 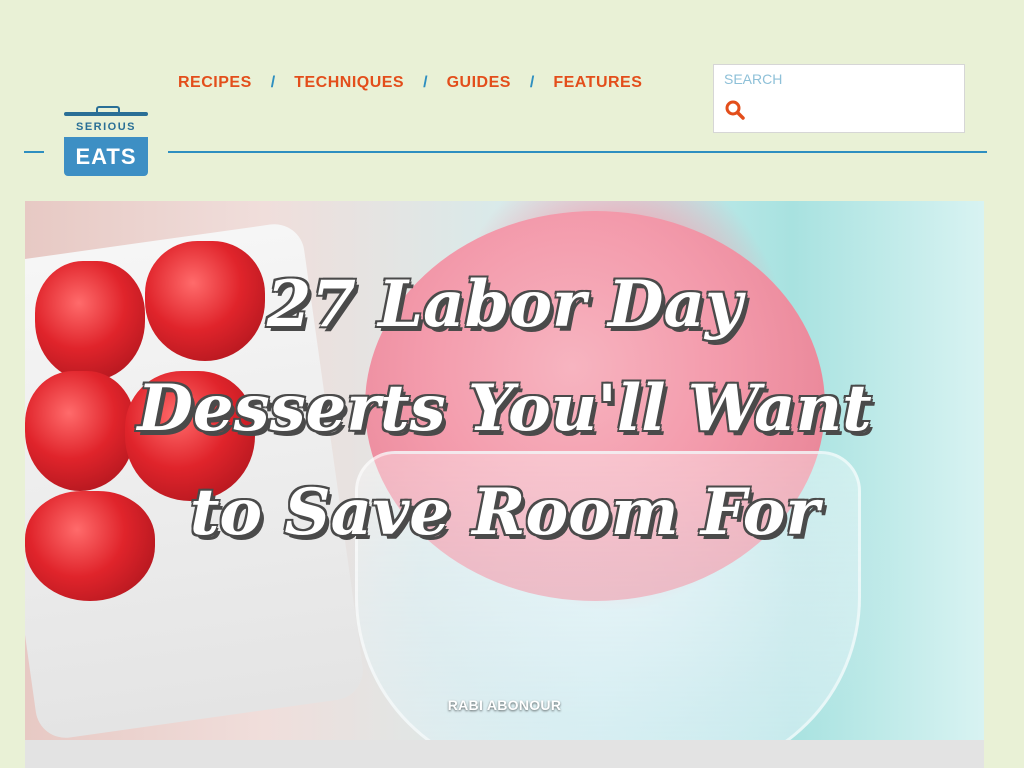 I want to click on search-label: SEARCH, so click(x=753, y=79).